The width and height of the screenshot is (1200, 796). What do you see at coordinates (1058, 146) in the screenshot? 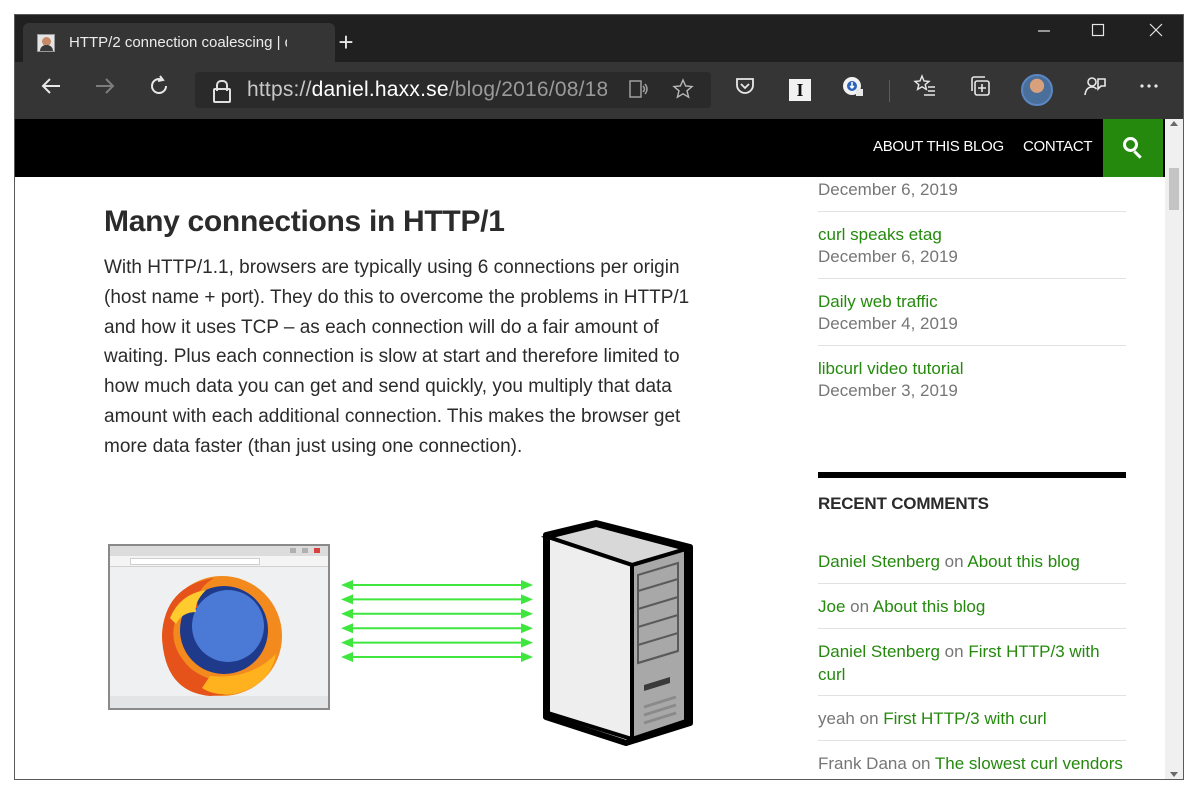
I see `nav-contact-link: CONTACT` at bounding box center [1058, 146].